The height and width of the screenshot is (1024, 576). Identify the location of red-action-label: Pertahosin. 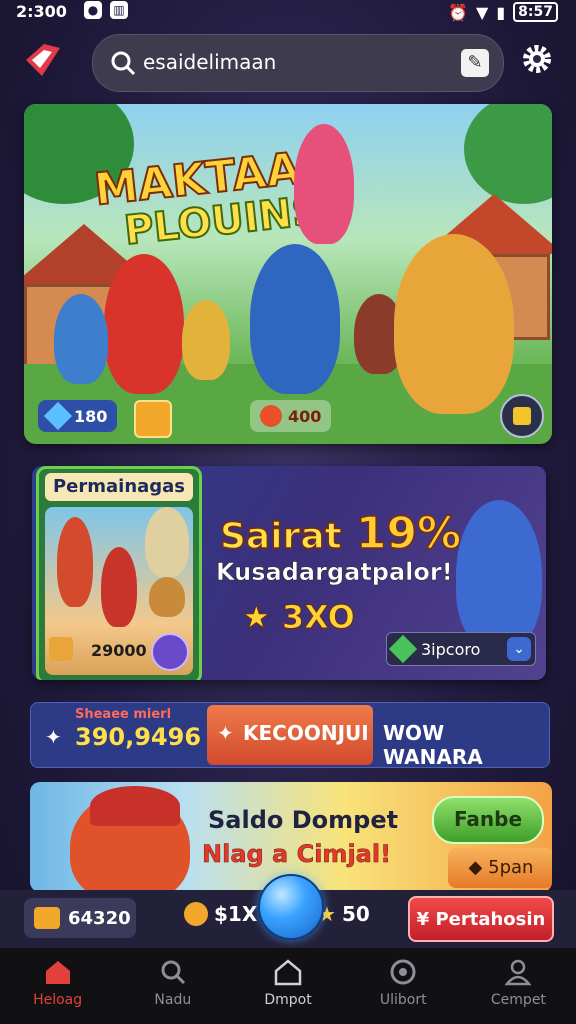
(490, 919).